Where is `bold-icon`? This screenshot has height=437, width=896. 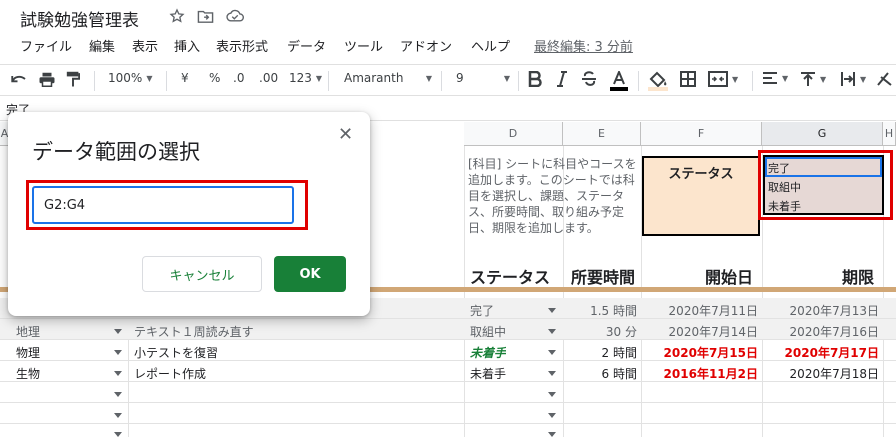
bold-icon is located at coordinates (535, 79).